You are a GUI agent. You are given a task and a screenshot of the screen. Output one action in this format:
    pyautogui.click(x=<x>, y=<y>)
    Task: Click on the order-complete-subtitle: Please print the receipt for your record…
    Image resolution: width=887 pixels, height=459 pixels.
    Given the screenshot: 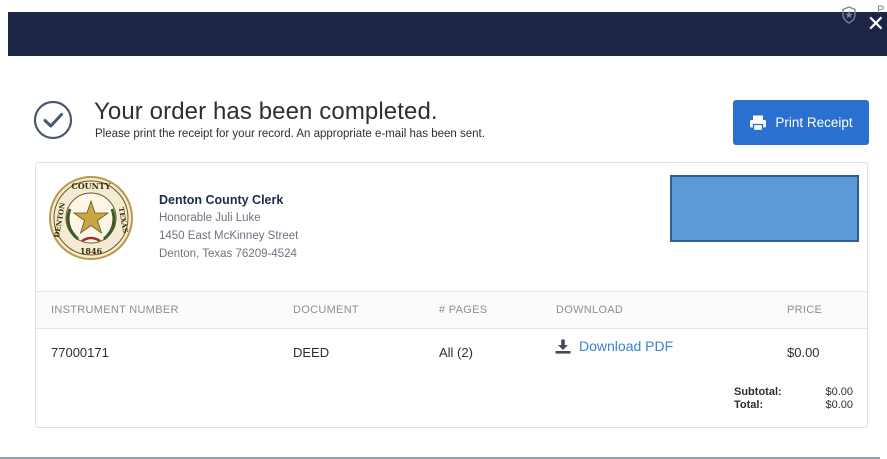 What is the action you would take?
    pyautogui.click(x=290, y=134)
    